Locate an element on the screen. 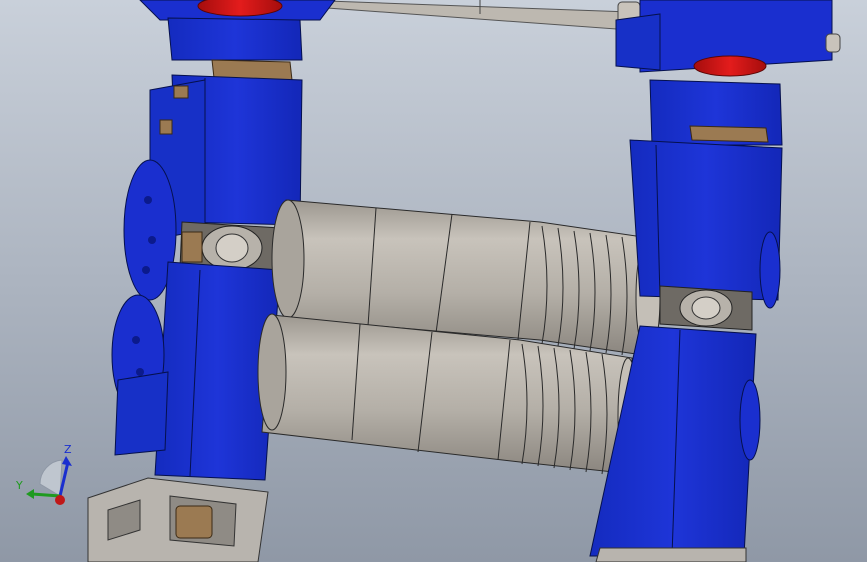 The height and width of the screenshot is (562, 867). triad-y-label: Y is located at coordinates (19, 485).